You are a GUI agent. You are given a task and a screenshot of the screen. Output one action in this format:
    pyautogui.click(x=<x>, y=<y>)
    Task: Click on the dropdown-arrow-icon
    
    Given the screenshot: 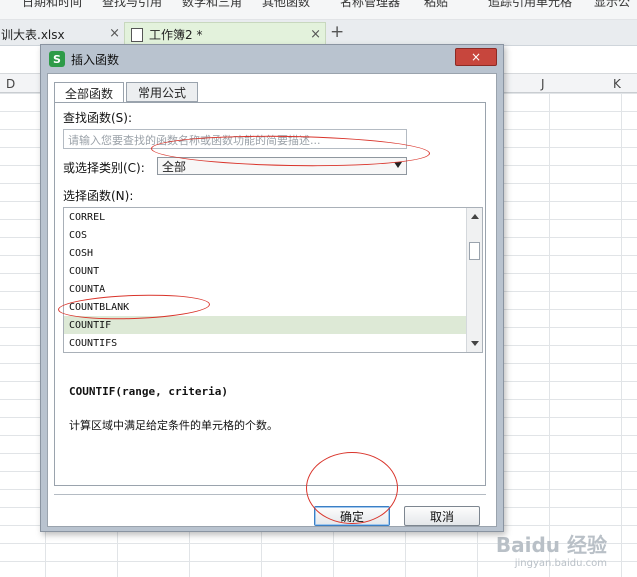 What is the action you would take?
    pyautogui.click(x=398, y=165)
    